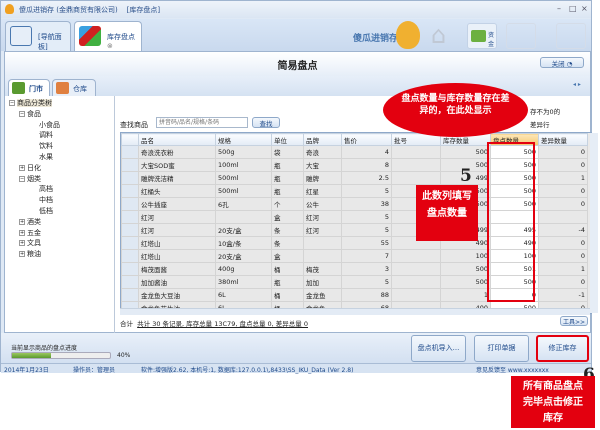  What do you see at coordinates (18, 88) in the screenshot?
I see `house-icon` at bounding box center [18, 88].